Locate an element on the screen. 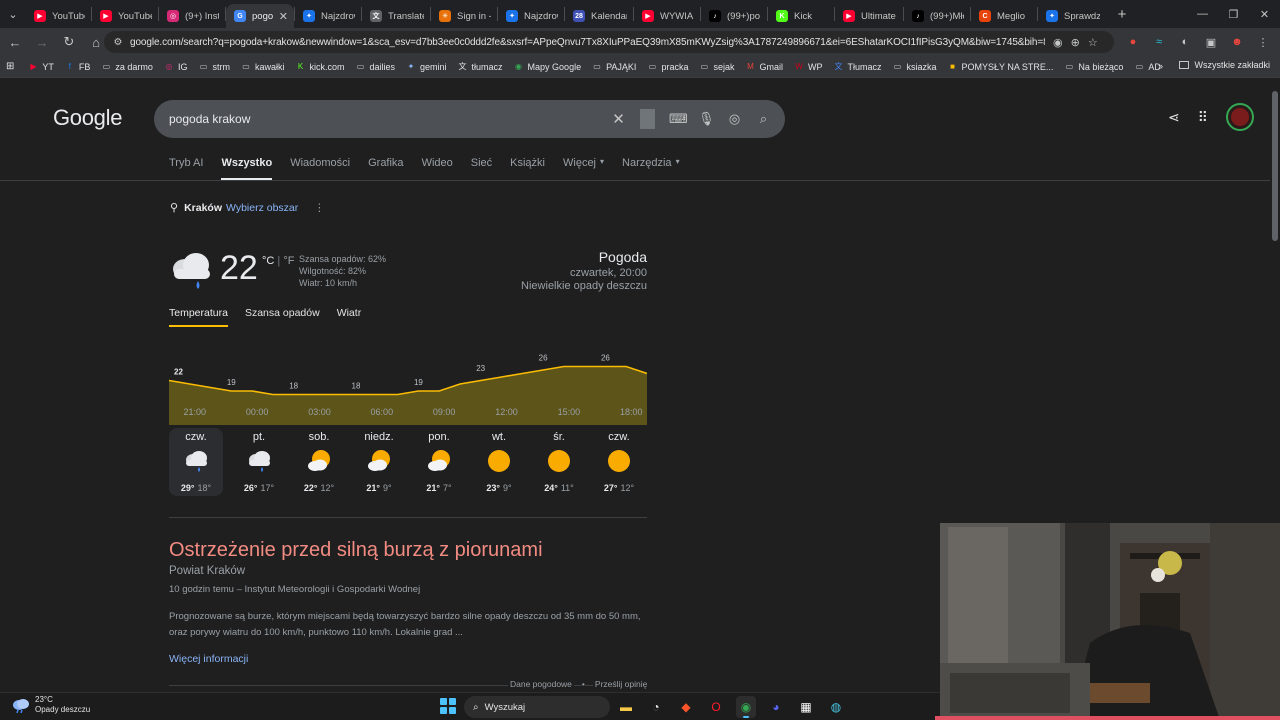 This screenshot has width=1280, height=720. discord-icon: ◕ is located at coordinates (776, 707).